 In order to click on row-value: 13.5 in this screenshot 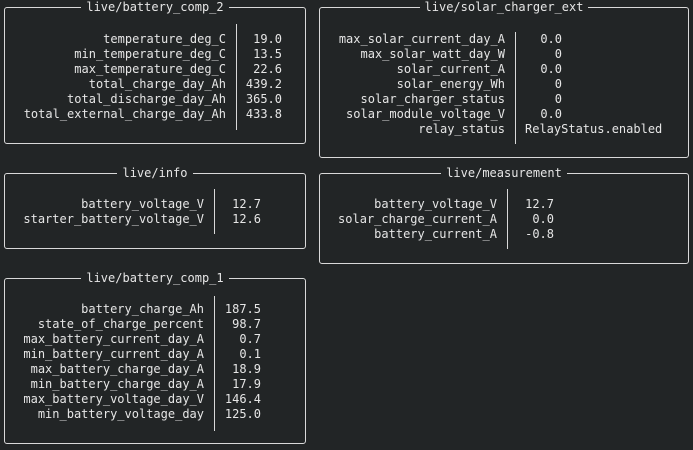, I will do `click(267, 54)`.